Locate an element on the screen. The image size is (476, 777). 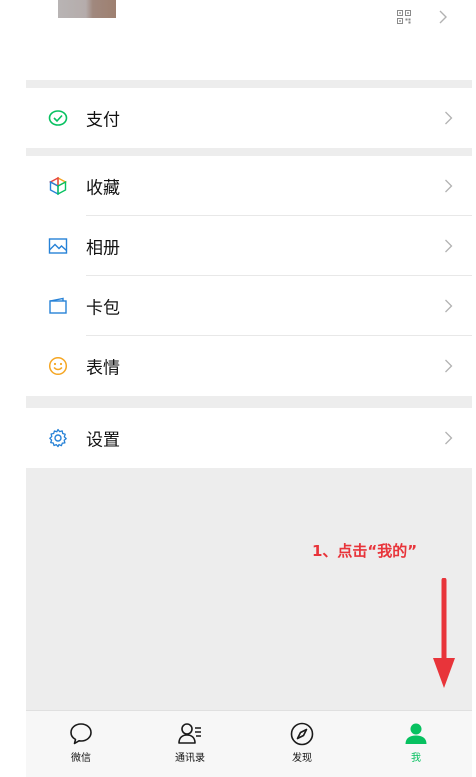
arrow-down-icon is located at coordinates (444, 633).